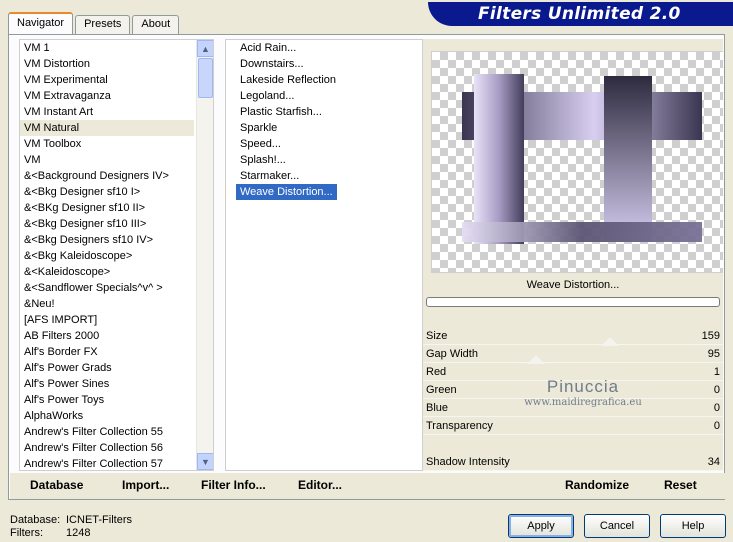 The image size is (733, 542). Describe the element at coordinates (437, 408) in the screenshot. I see `parameter-label: Blue` at that location.